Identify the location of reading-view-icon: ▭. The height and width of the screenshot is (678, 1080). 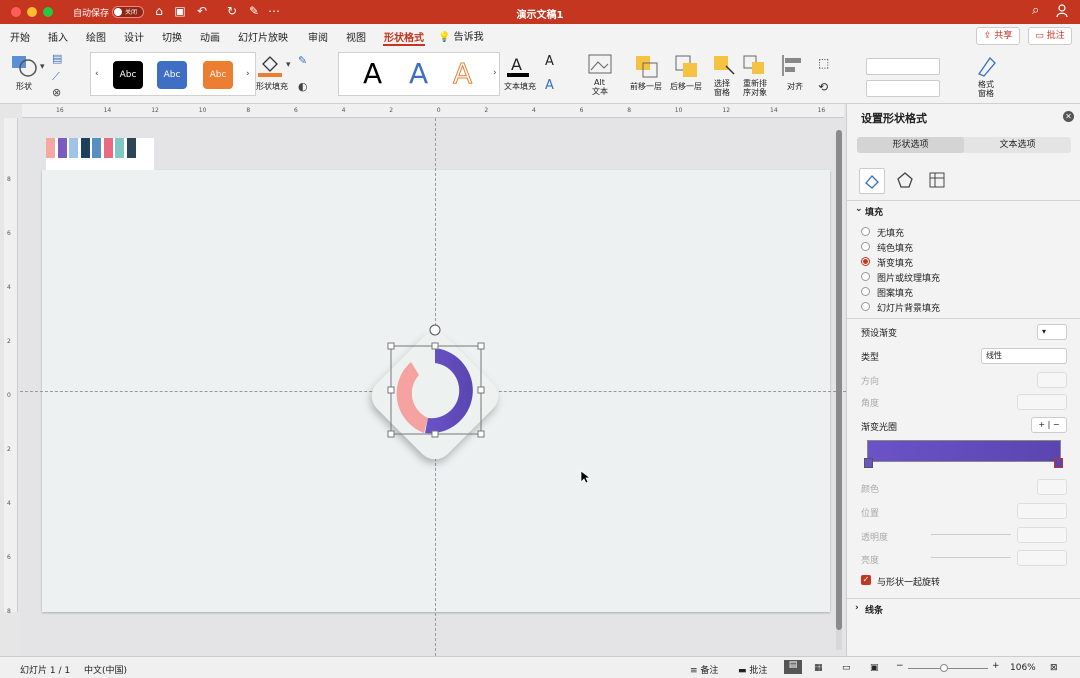
(846, 668).